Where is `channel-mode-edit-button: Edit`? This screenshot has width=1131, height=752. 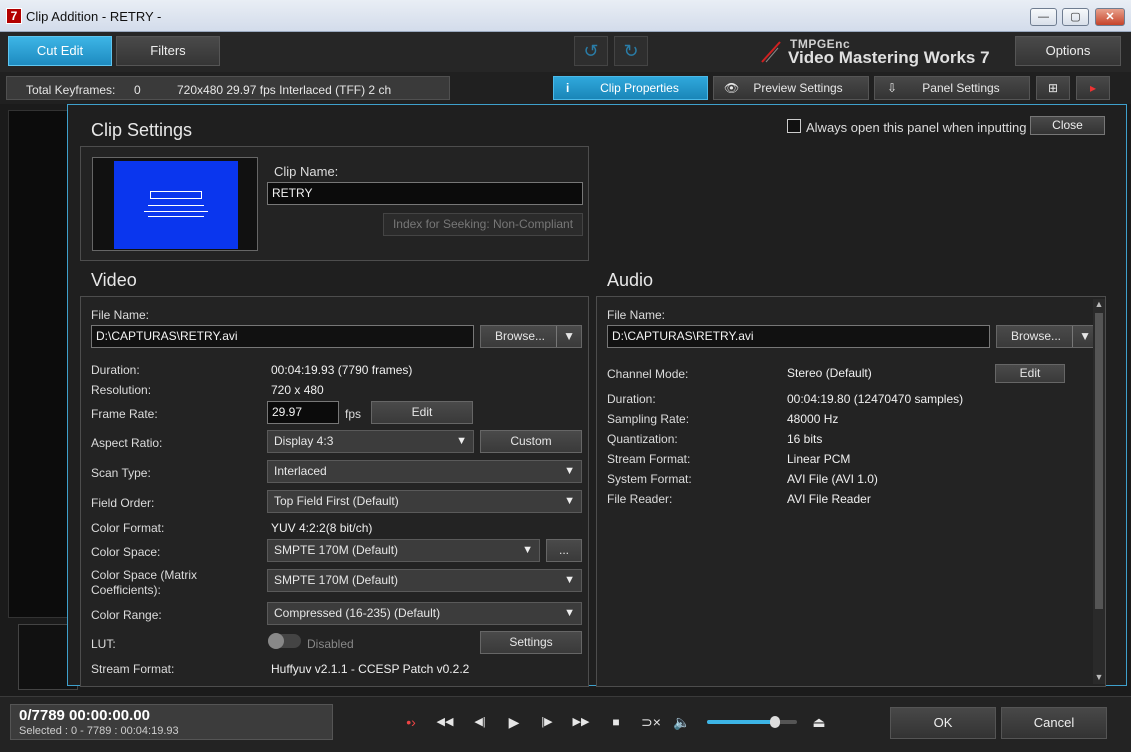 channel-mode-edit-button: Edit is located at coordinates (1030, 373).